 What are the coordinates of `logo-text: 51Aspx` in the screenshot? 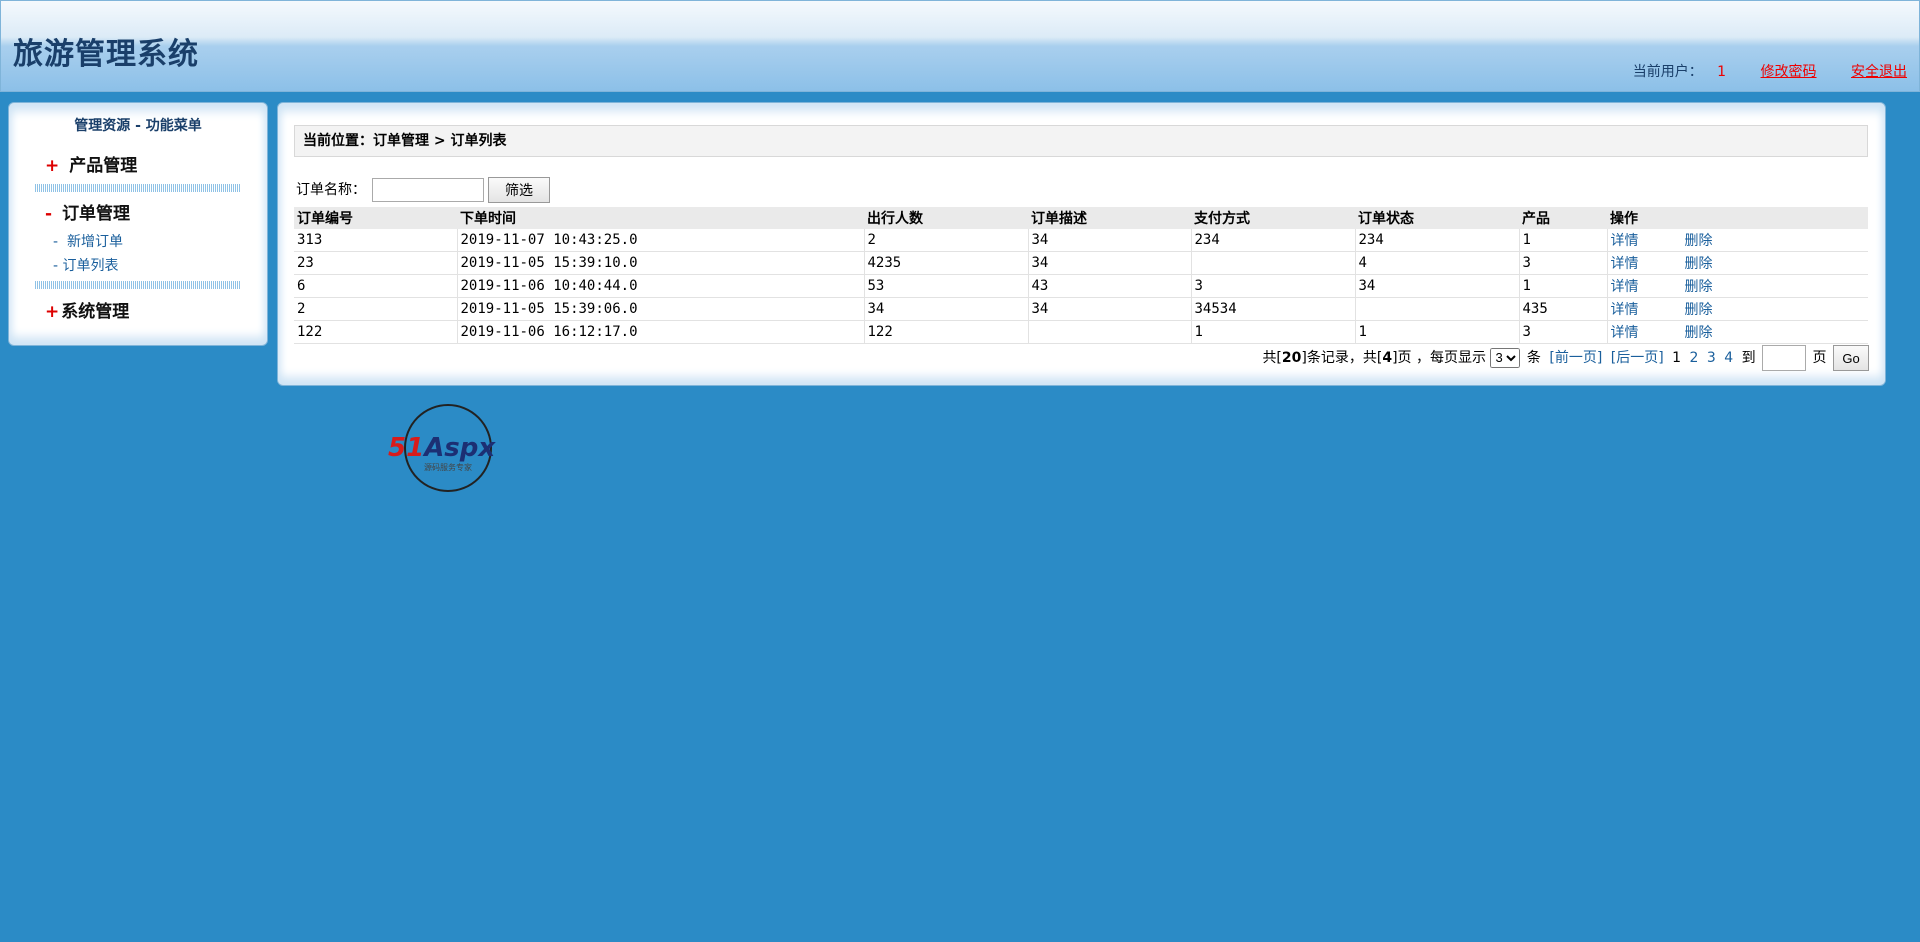 It's located at (442, 448).